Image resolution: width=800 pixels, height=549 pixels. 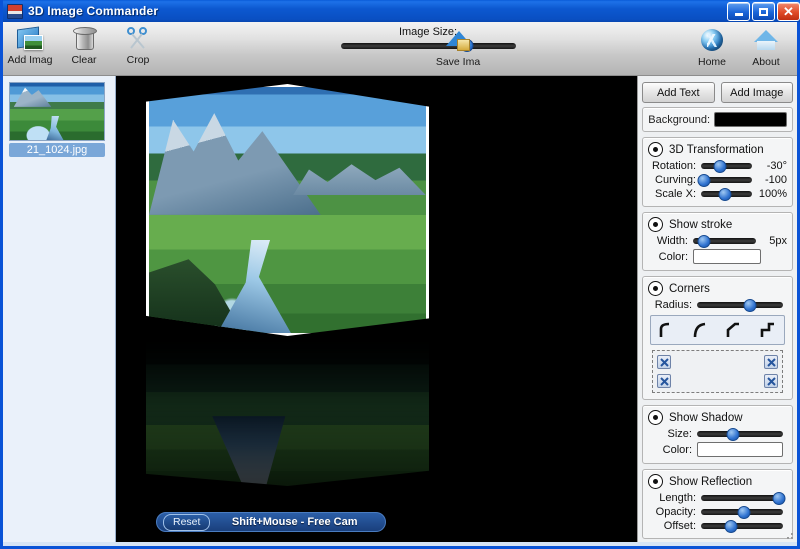 I want to click on visibility-toggle-show-reflection, so click(x=655, y=481).